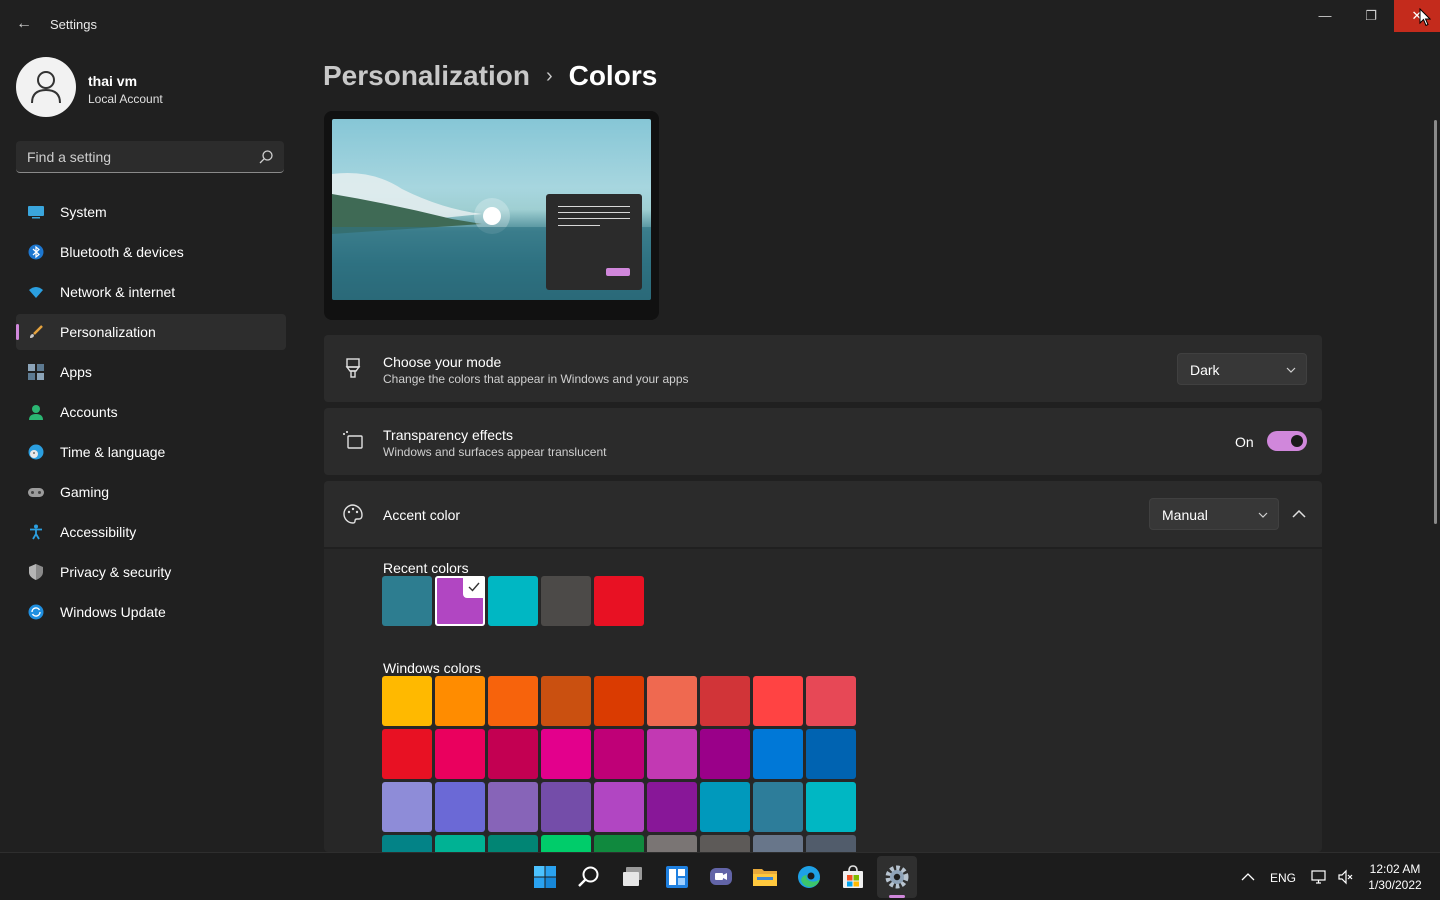 This screenshot has height=900, width=1440. Describe the element at coordinates (108, 332) in the screenshot. I see `sidebar-item-label: Personalization` at that location.